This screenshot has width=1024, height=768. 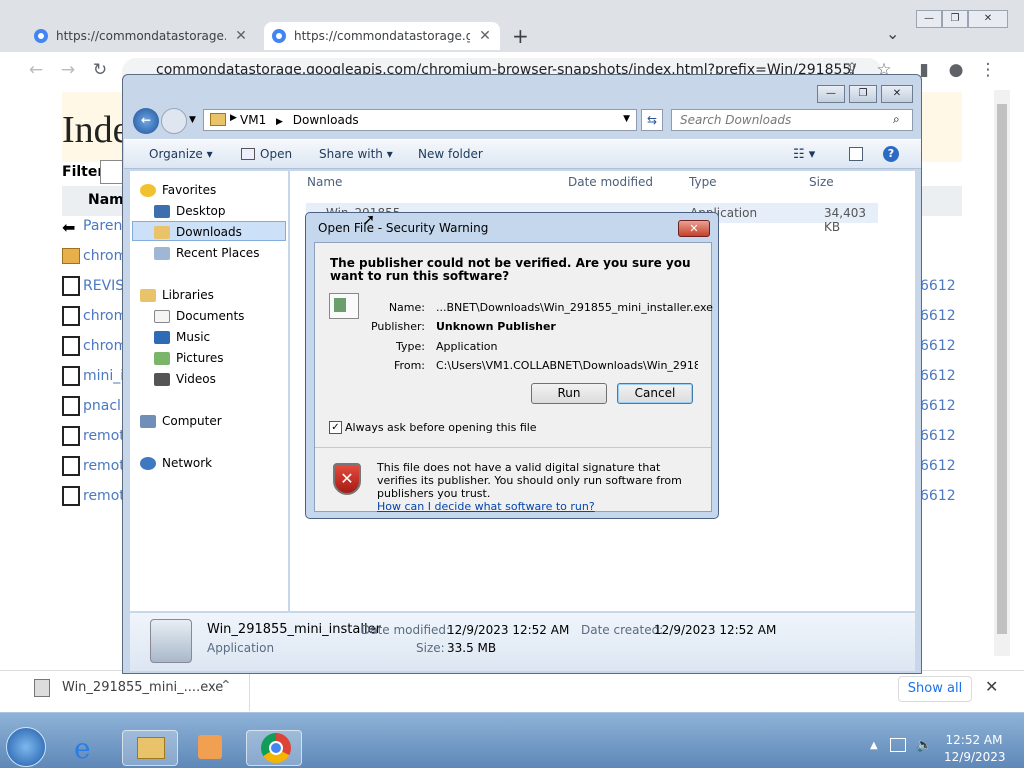 I want to click on close-window-button: ✕, so click(x=988, y=19).